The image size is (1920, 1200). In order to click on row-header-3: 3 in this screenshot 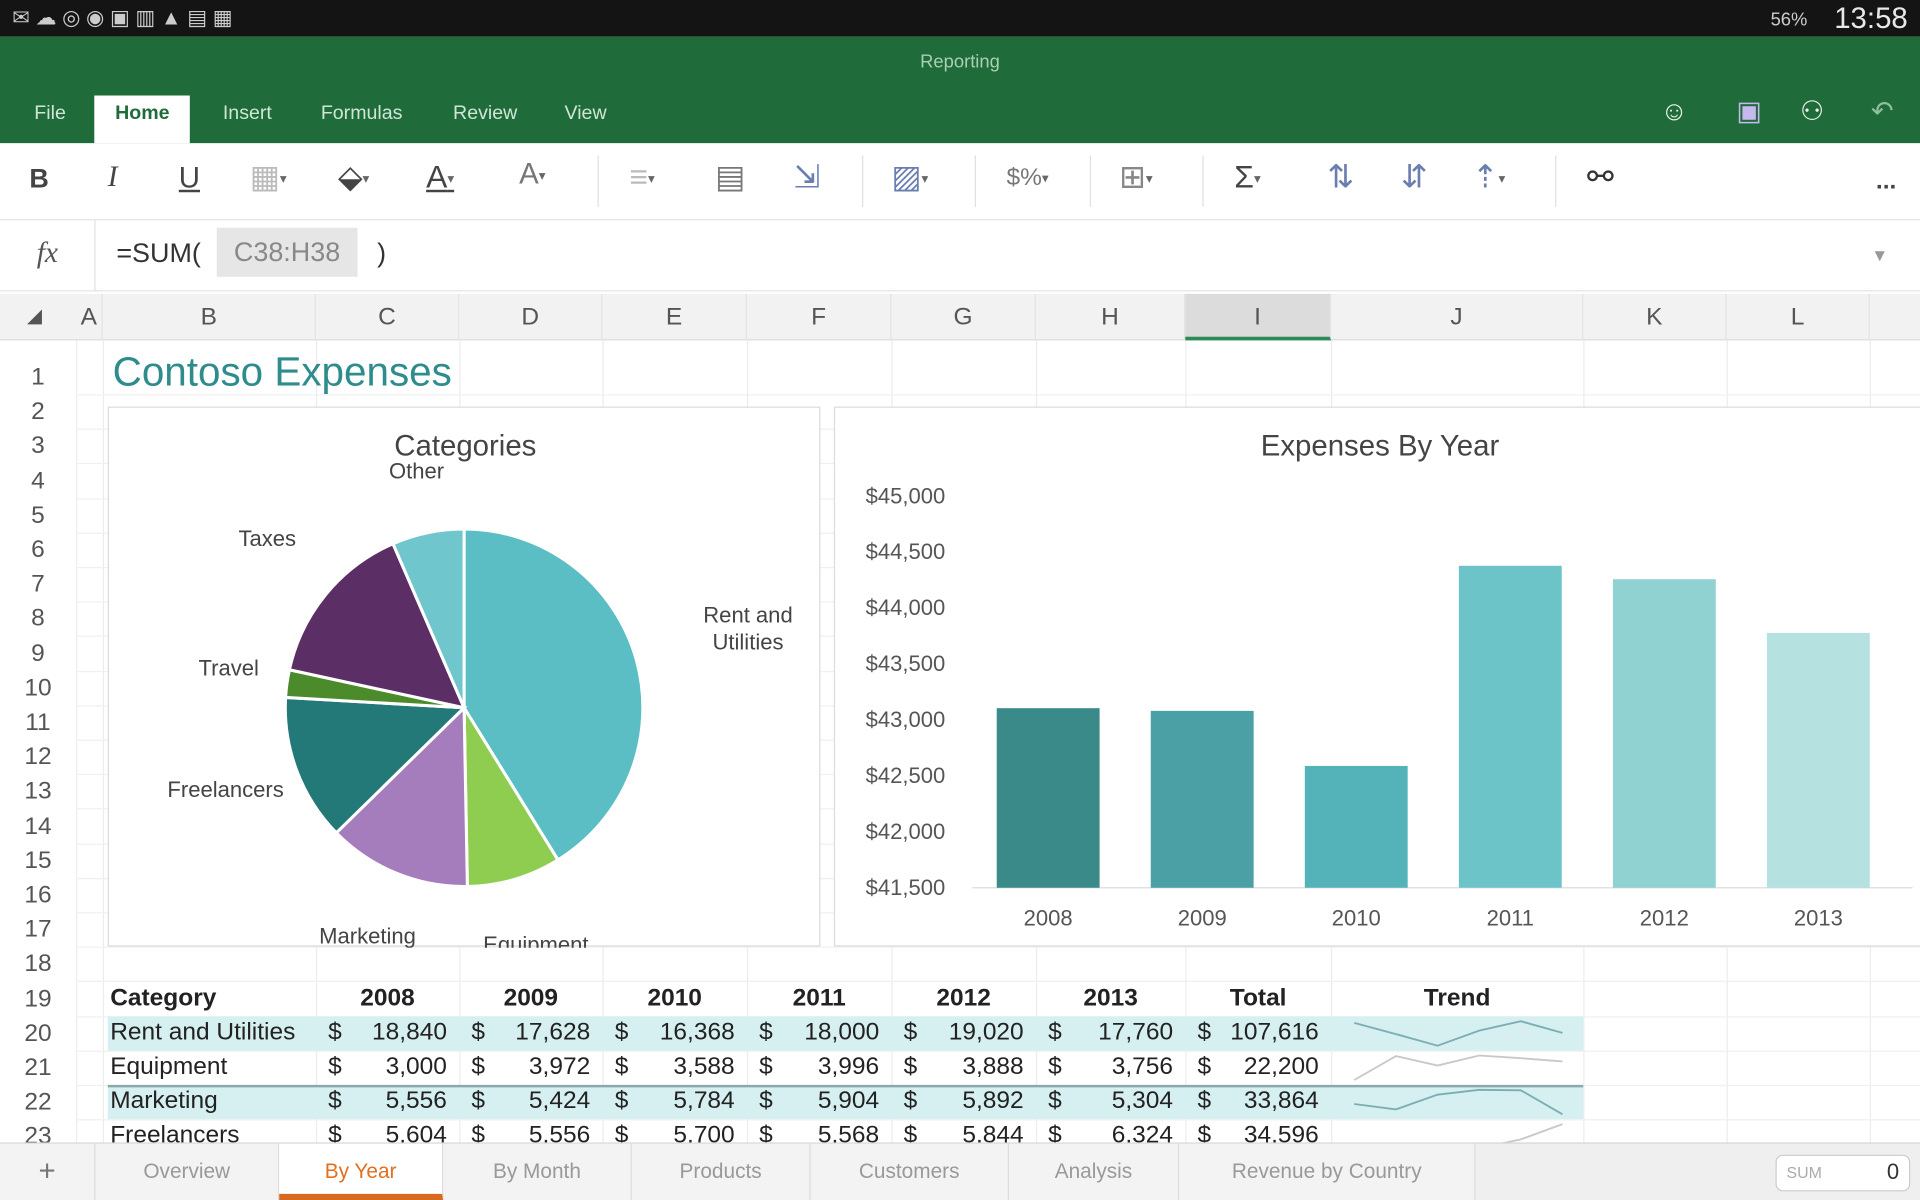, I will do `click(38, 447)`.